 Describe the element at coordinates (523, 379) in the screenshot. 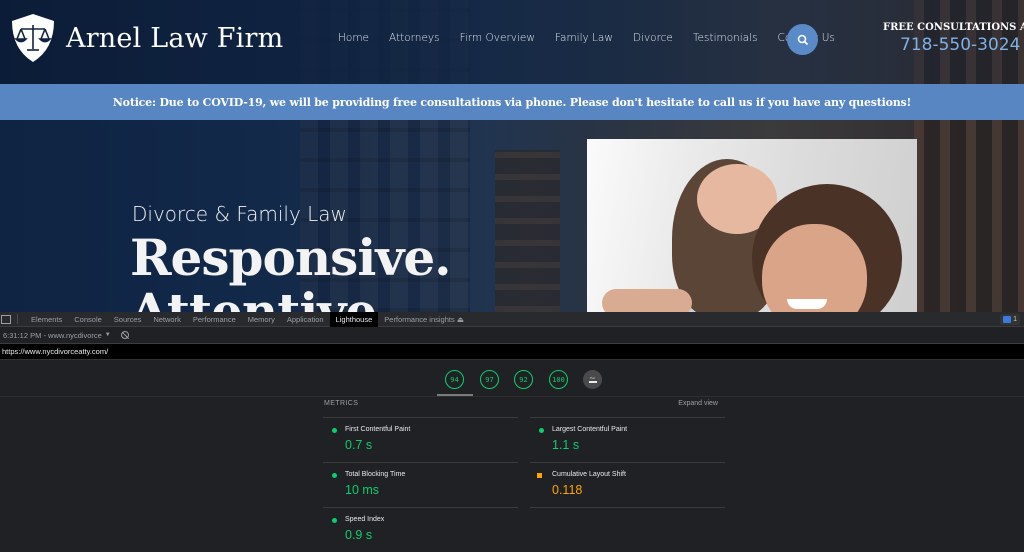

I see `gauge-best-practices: 92` at that location.